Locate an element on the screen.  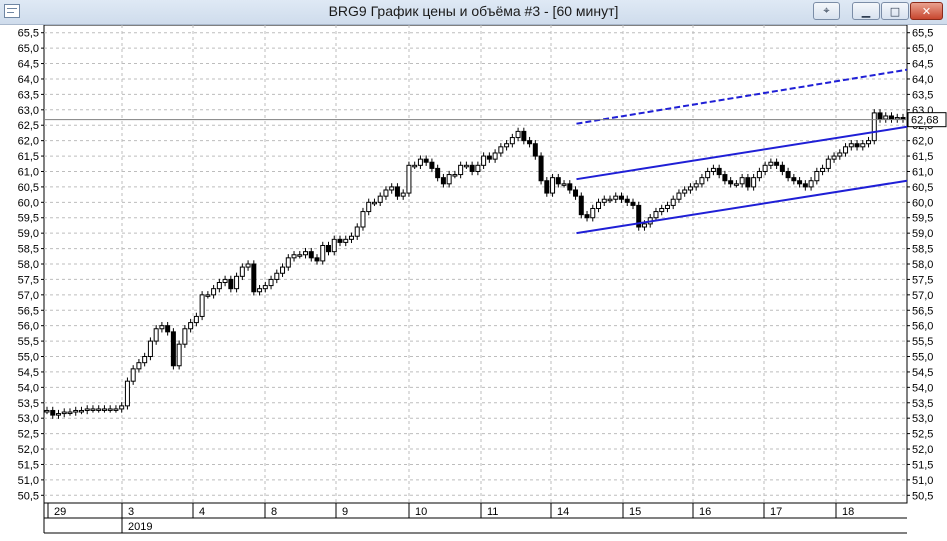
x-day-label: 17 is located at coordinates (776, 512).